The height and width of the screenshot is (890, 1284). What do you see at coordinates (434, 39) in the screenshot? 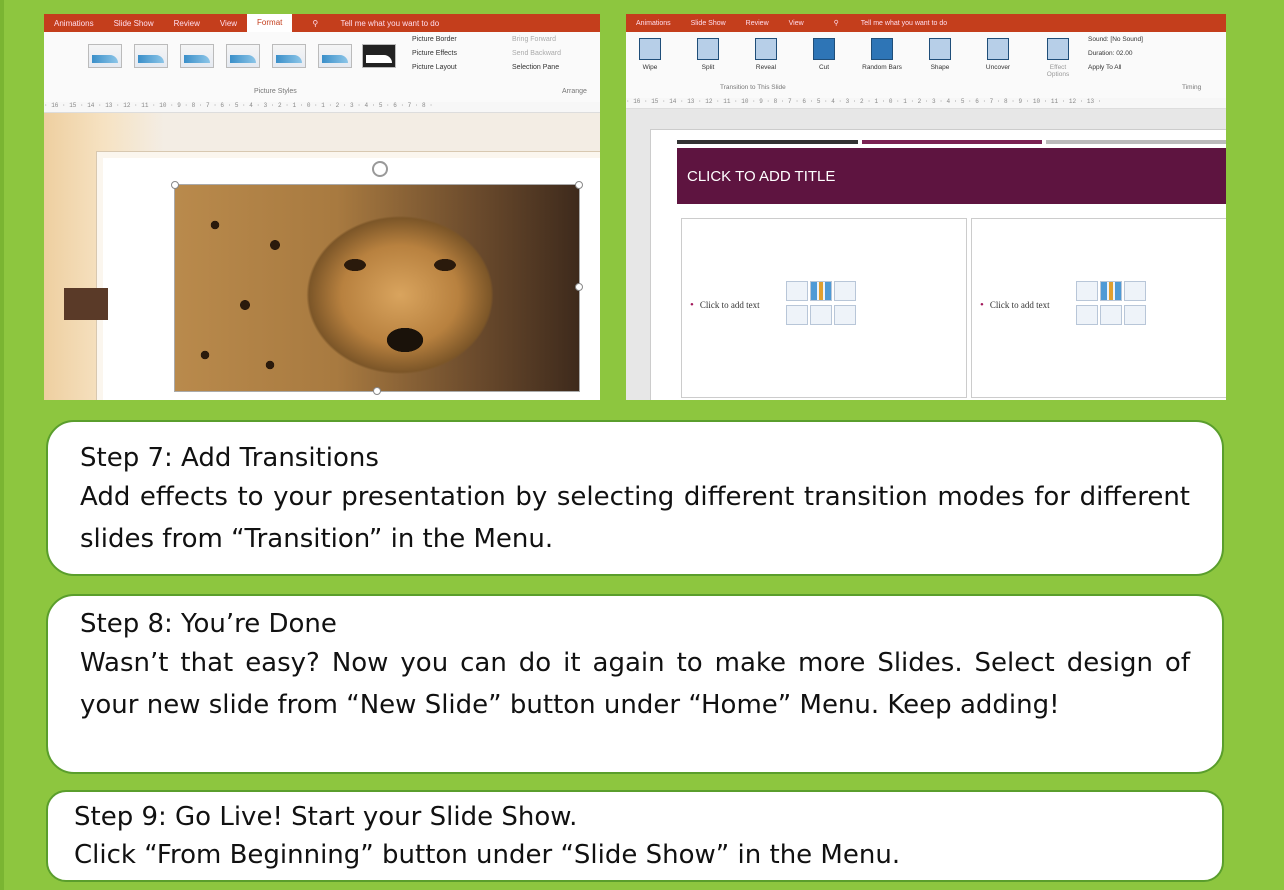
I see `picture-border-button: Picture Border` at bounding box center [434, 39].